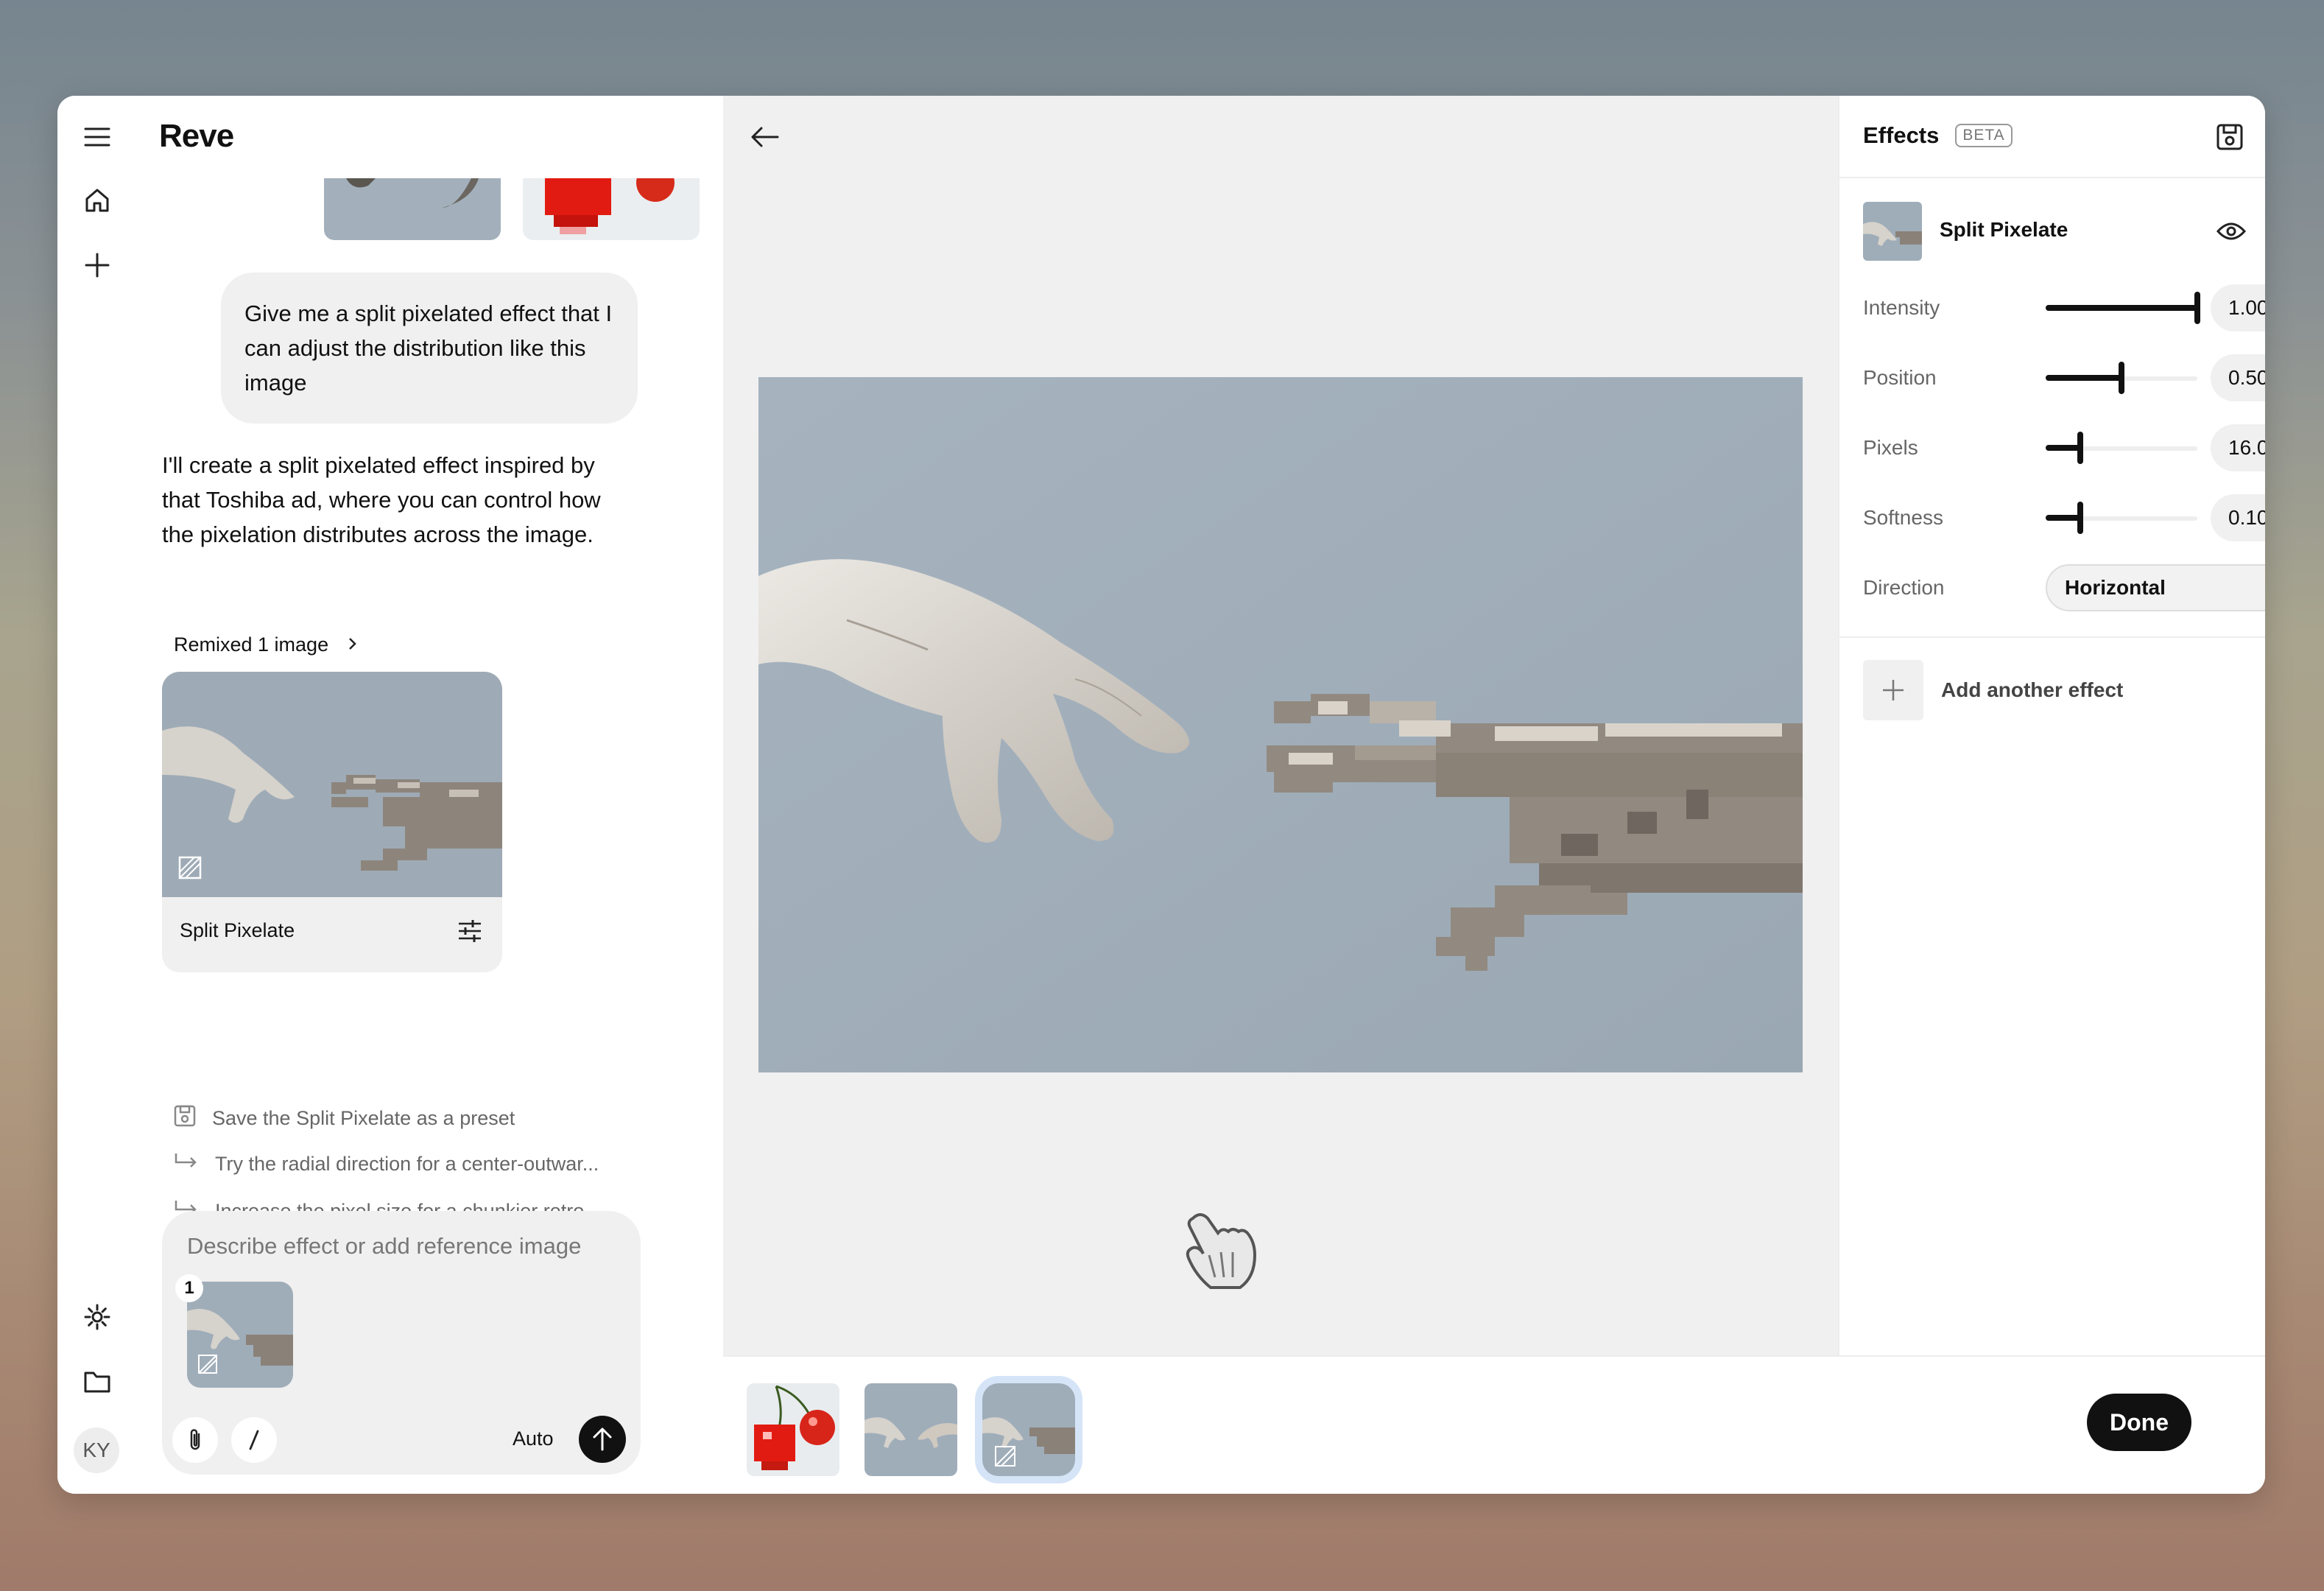  Describe the element at coordinates (2229, 137) in the screenshot. I see `save-preset-icon` at that location.